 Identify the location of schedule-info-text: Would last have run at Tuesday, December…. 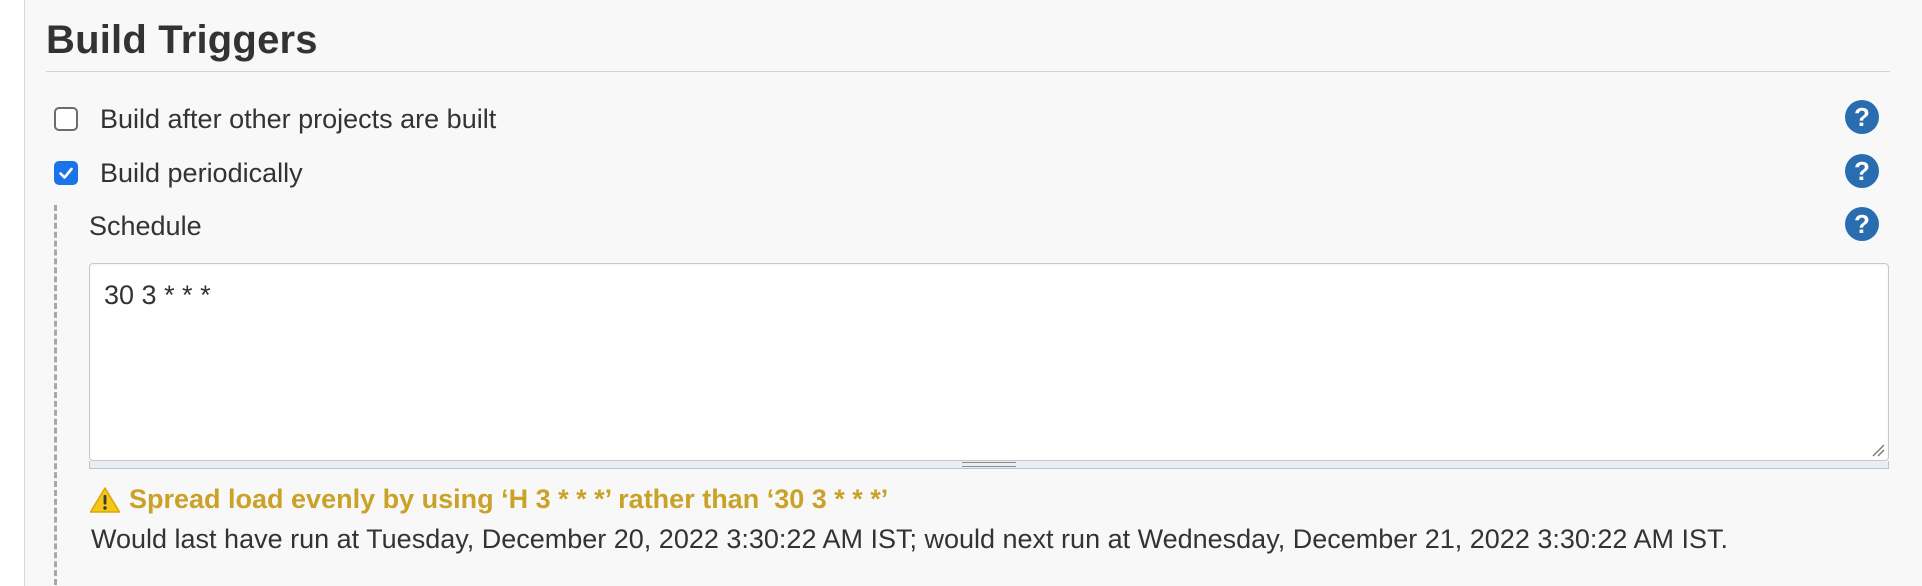
(909, 539).